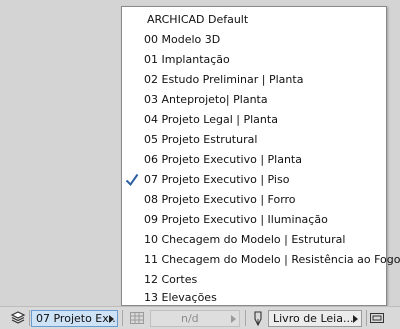 The image size is (400, 329). What do you see at coordinates (180, 297) in the screenshot?
I see `menu-item-label: 13 Elevações` at bounding box center [180, 297].